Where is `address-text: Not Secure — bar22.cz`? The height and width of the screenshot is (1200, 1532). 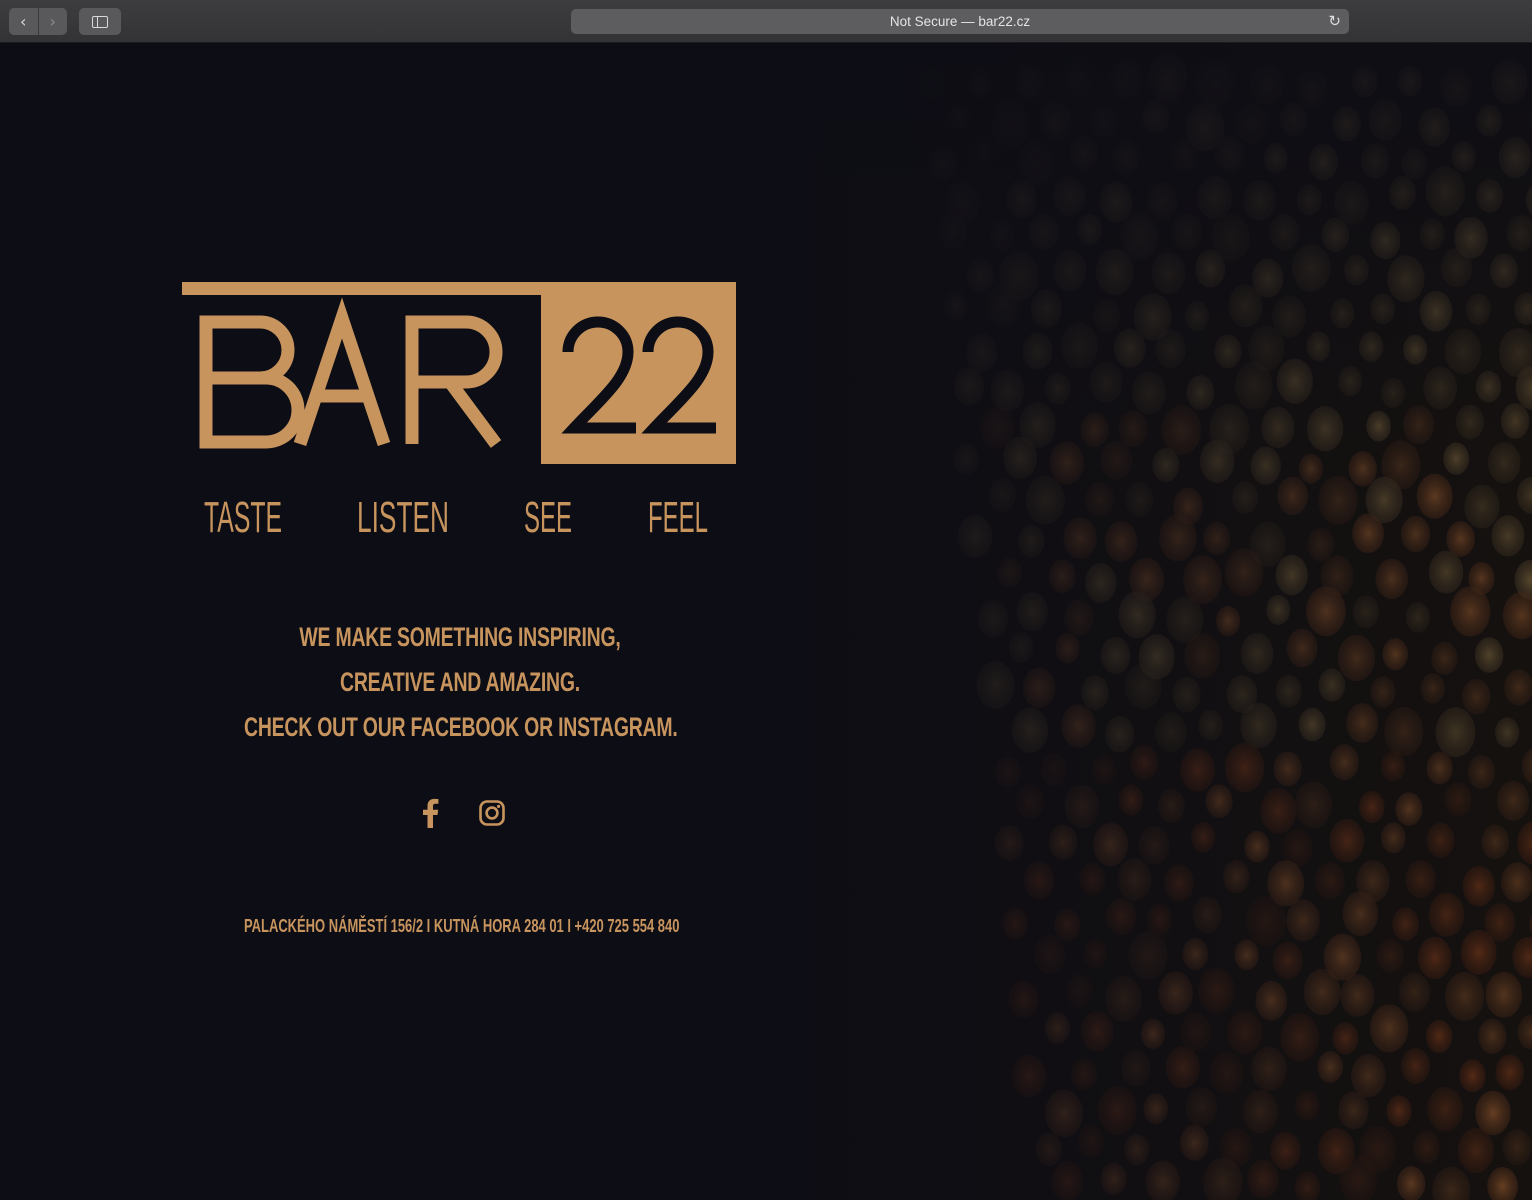
address-text: Not Secure — bar22.cz is located at coordinates (960, 21).